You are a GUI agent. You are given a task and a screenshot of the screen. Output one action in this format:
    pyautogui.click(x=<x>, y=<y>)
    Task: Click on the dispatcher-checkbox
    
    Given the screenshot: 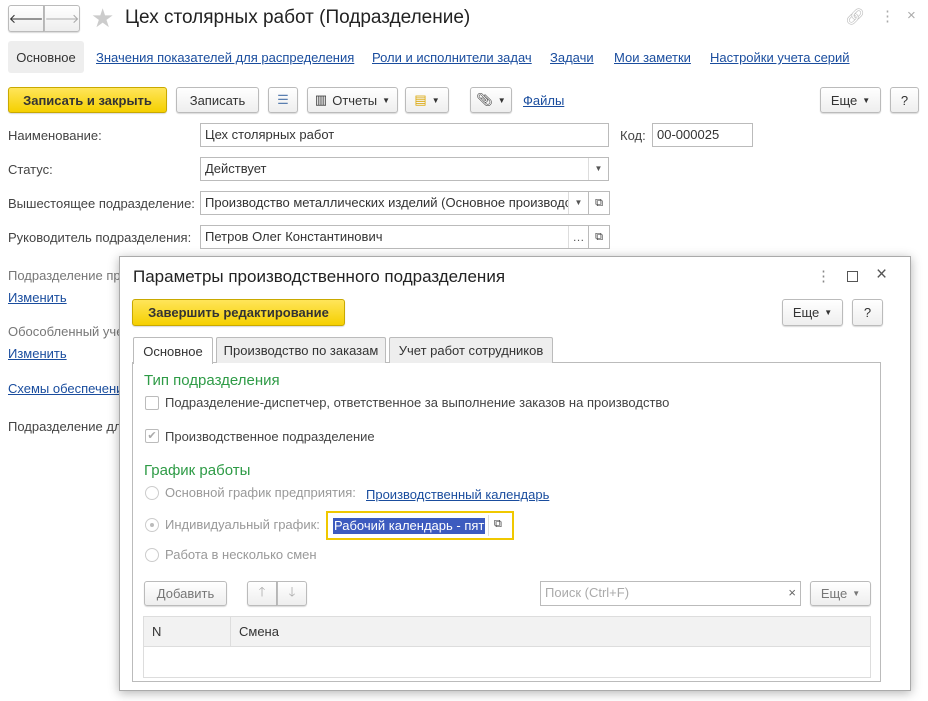 What is the action you would take?
    pyautogui.click(x=152, y=403)
    